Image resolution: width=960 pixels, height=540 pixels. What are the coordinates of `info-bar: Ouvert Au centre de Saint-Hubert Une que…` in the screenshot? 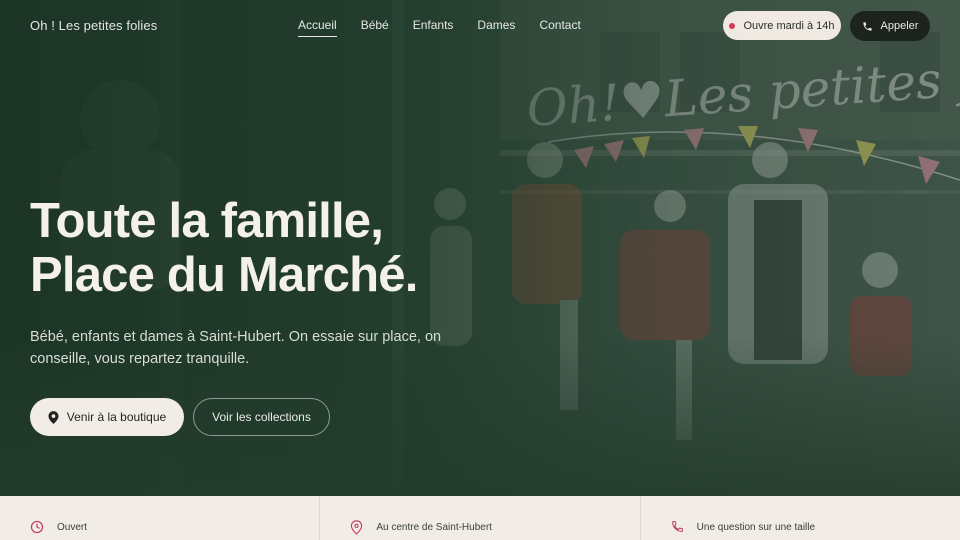 It's located at (480, 518).